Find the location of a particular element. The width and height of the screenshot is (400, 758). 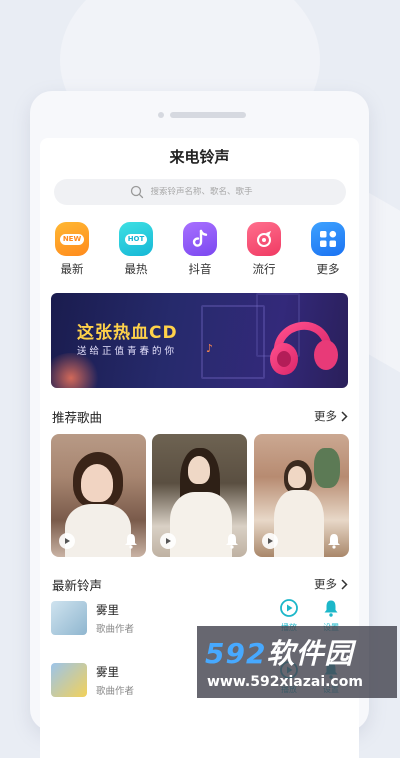

new-badge-icon: NEW is located at coordinates (72, 239).